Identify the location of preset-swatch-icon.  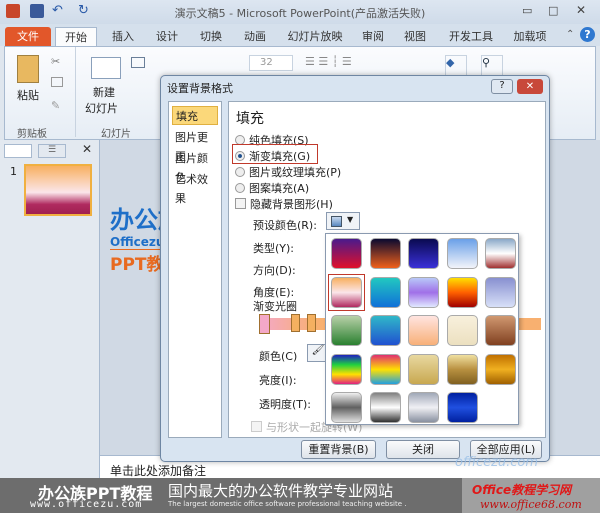
(336, 221).